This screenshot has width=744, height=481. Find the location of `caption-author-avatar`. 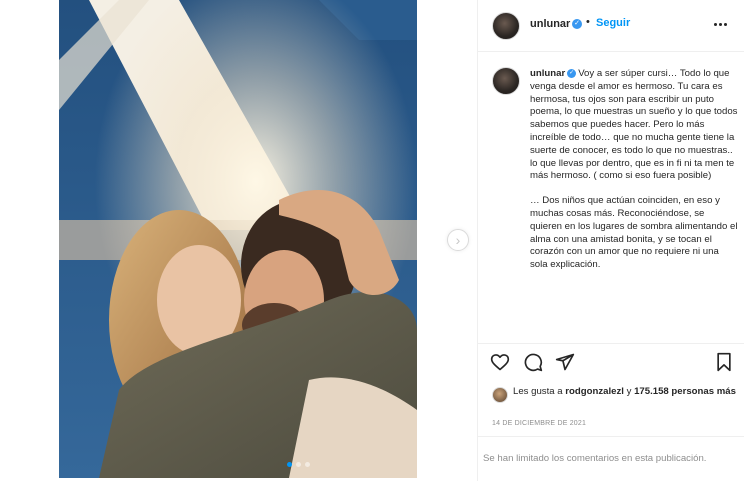

caption-author-avatar is located at coordinates (506, 81).